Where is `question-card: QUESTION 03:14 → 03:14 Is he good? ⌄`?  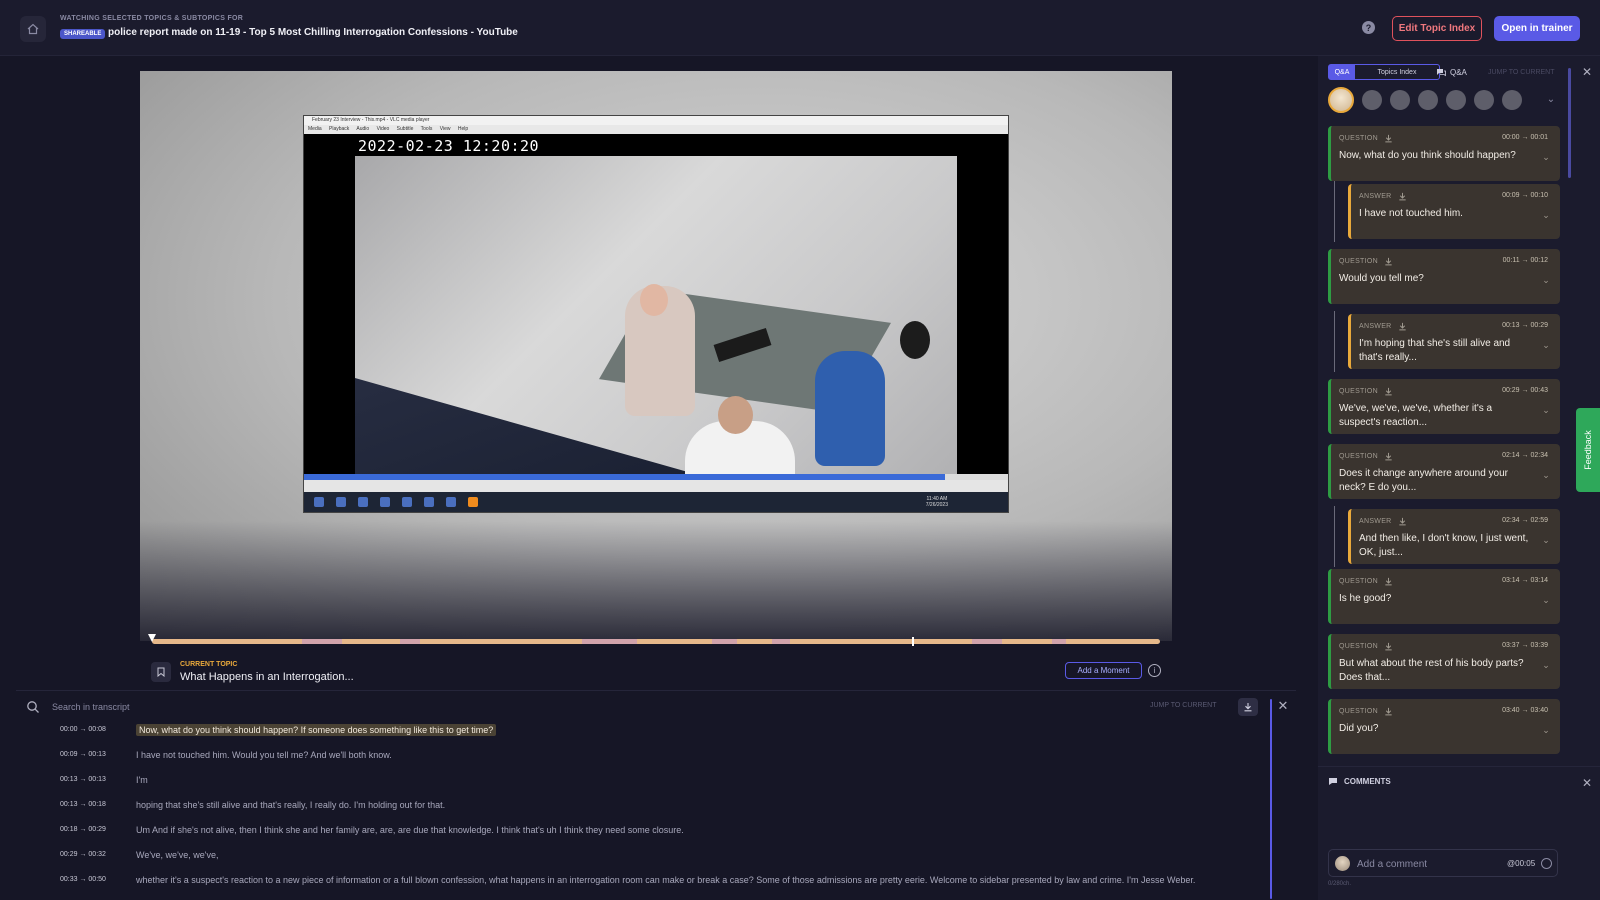
question-card: QUESTION 03:14 → 03:14 Is he good? ⌄ is located at coordinates (1444, 596).